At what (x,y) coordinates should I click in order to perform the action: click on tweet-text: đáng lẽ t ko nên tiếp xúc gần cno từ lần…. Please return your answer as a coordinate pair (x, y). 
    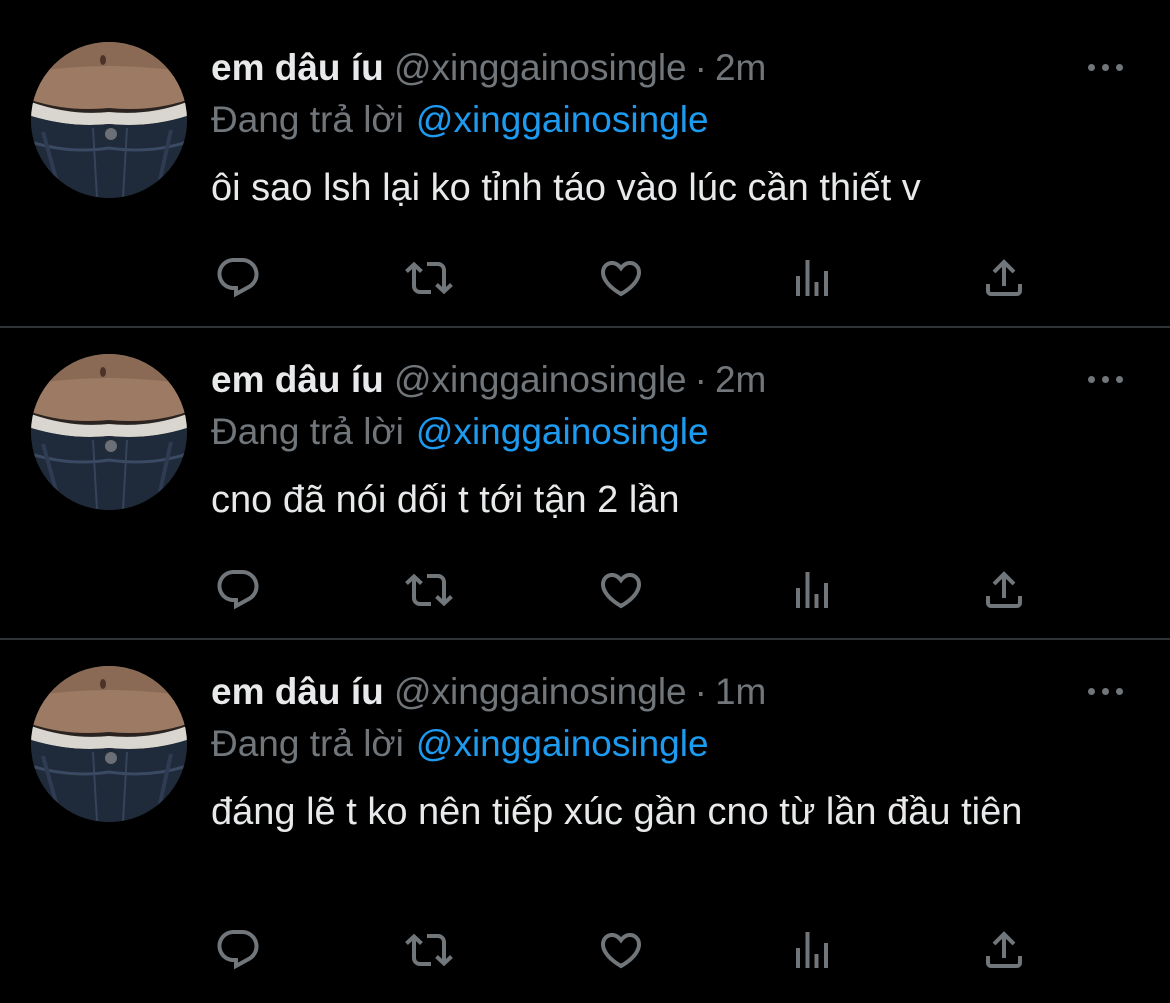
    Looking at the image, I should click on (617, 812).